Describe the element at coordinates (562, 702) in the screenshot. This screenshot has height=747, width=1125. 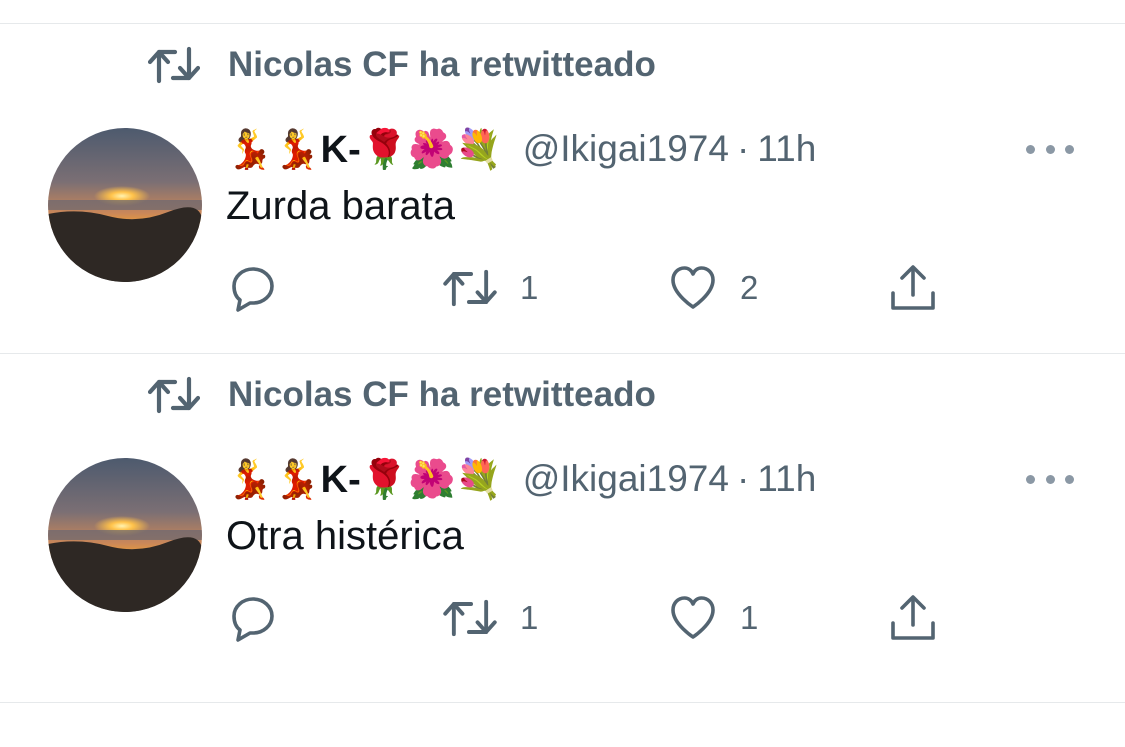
I see `bottom-divider` at that location.